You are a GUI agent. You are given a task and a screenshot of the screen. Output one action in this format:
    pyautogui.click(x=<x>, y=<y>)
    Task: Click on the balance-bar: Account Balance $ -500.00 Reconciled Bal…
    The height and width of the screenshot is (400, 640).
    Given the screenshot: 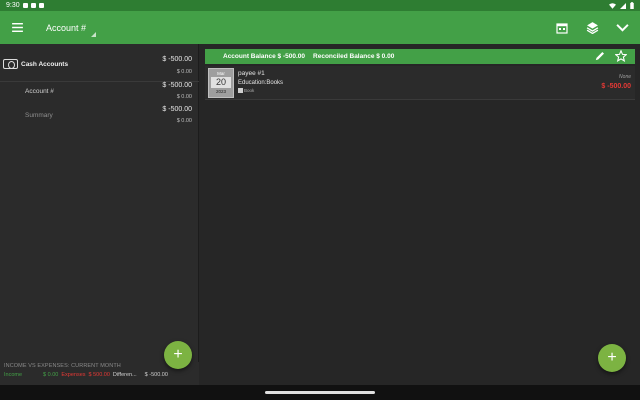 What is the action you would take?
    pyautogui.click(x=420, y=56)
    